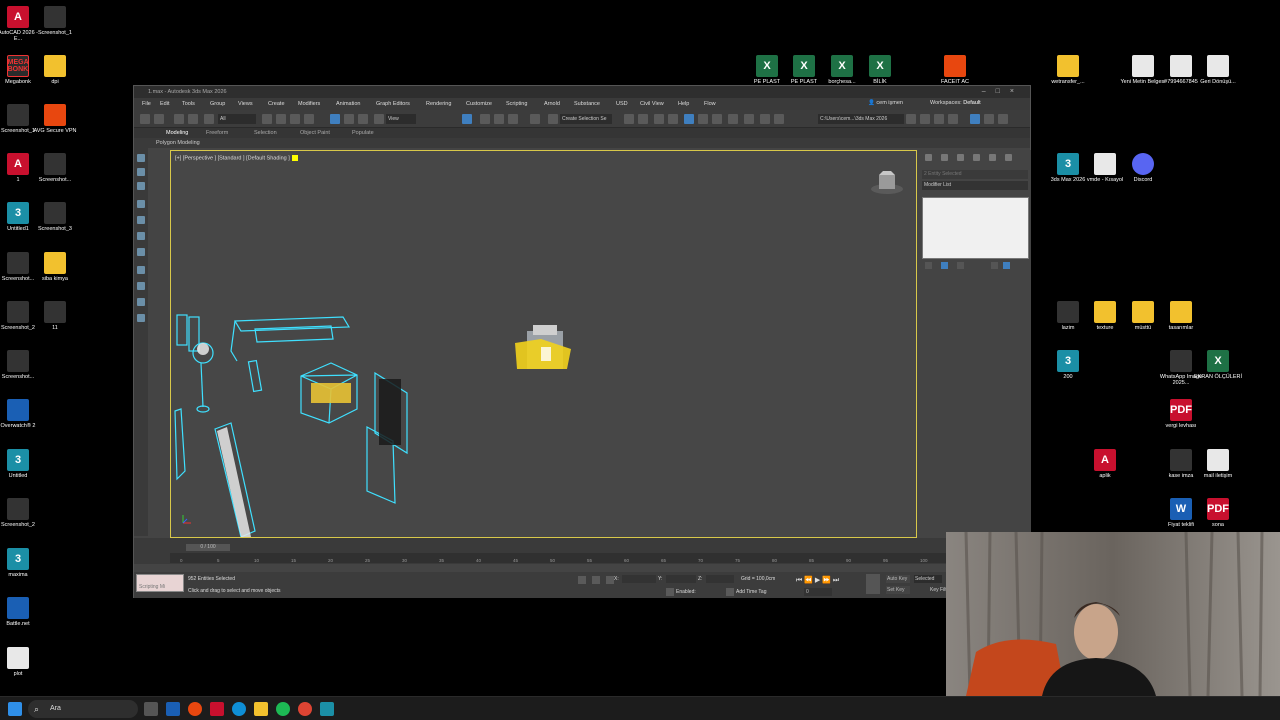 The width and height of the screenshot is (1280, 720). What do you see at coordinates (673, 119) in the screenshot?
I see `toggle-layer-explorer-icon` at bounding box center [673, 119].